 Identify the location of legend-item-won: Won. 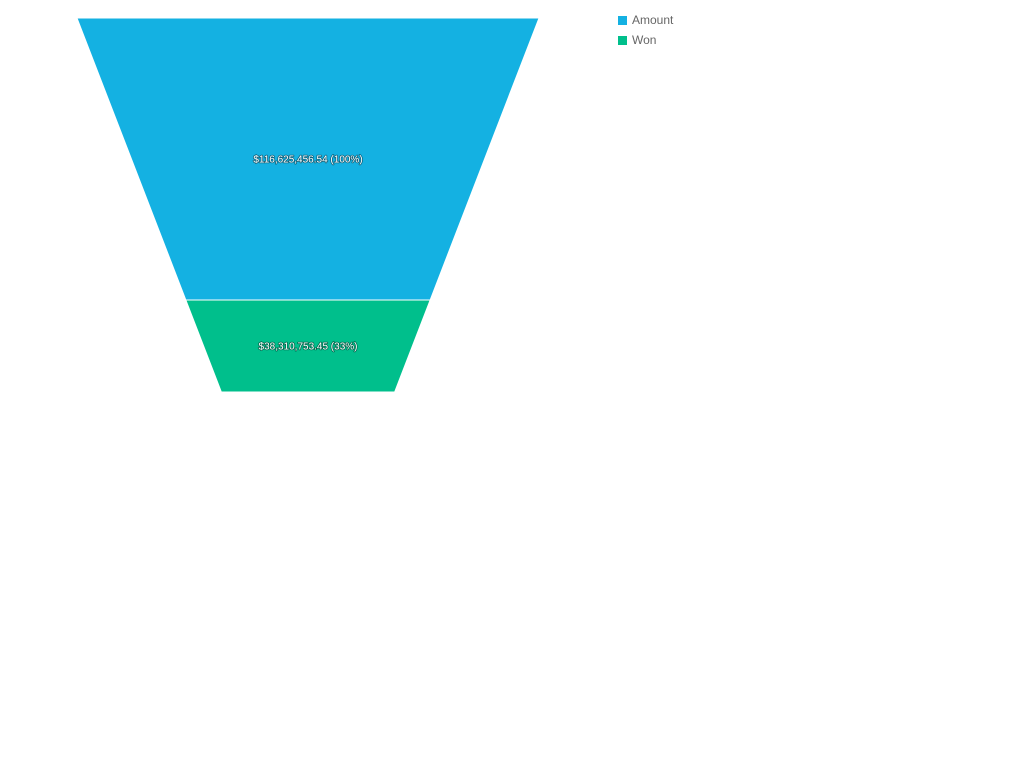
(645, 40).